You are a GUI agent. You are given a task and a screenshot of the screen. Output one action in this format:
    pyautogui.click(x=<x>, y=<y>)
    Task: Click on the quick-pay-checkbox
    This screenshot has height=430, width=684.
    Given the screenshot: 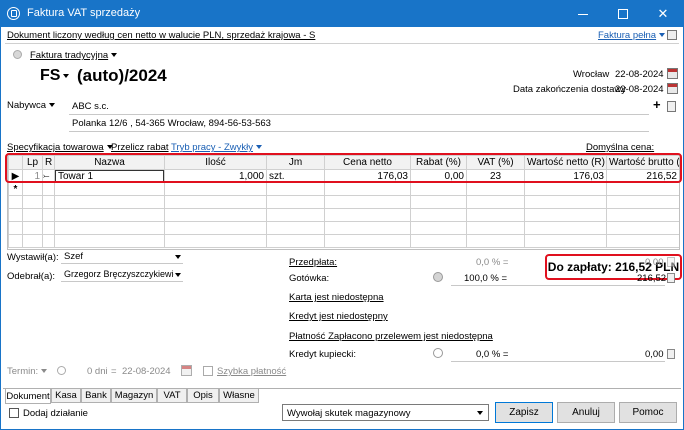 What is the action you would take?
    pyautogui.click(x=208, y=371)
    